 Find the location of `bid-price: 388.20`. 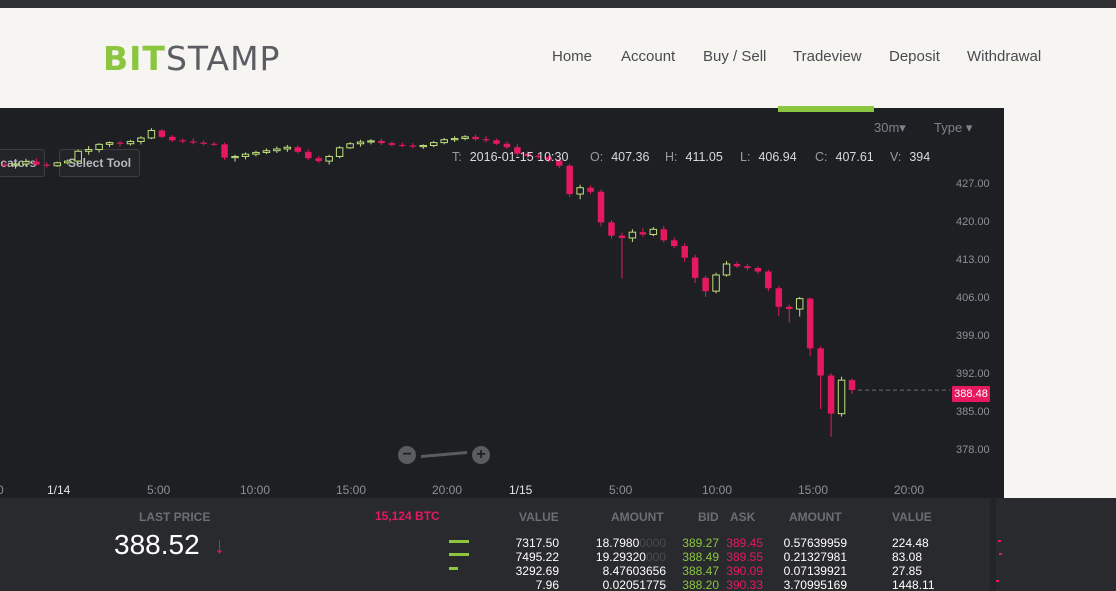

bid-price: 388.20 is located at coordinates (699, 584).